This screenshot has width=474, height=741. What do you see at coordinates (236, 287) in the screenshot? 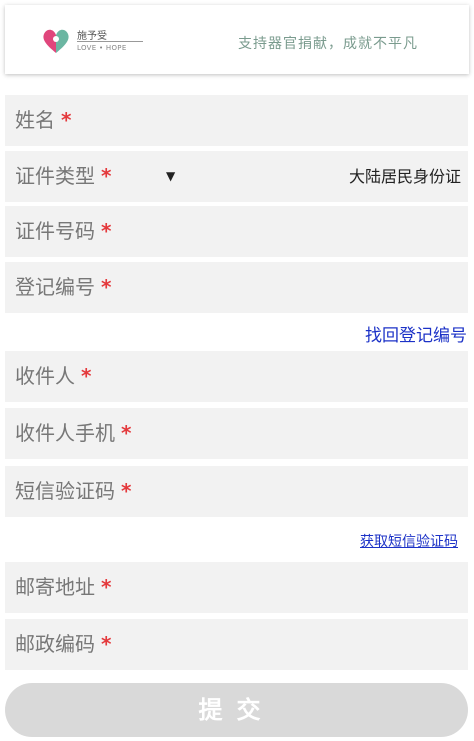
I see `reg-number-input: 登记编号 *` at bounding box center [236, 287].